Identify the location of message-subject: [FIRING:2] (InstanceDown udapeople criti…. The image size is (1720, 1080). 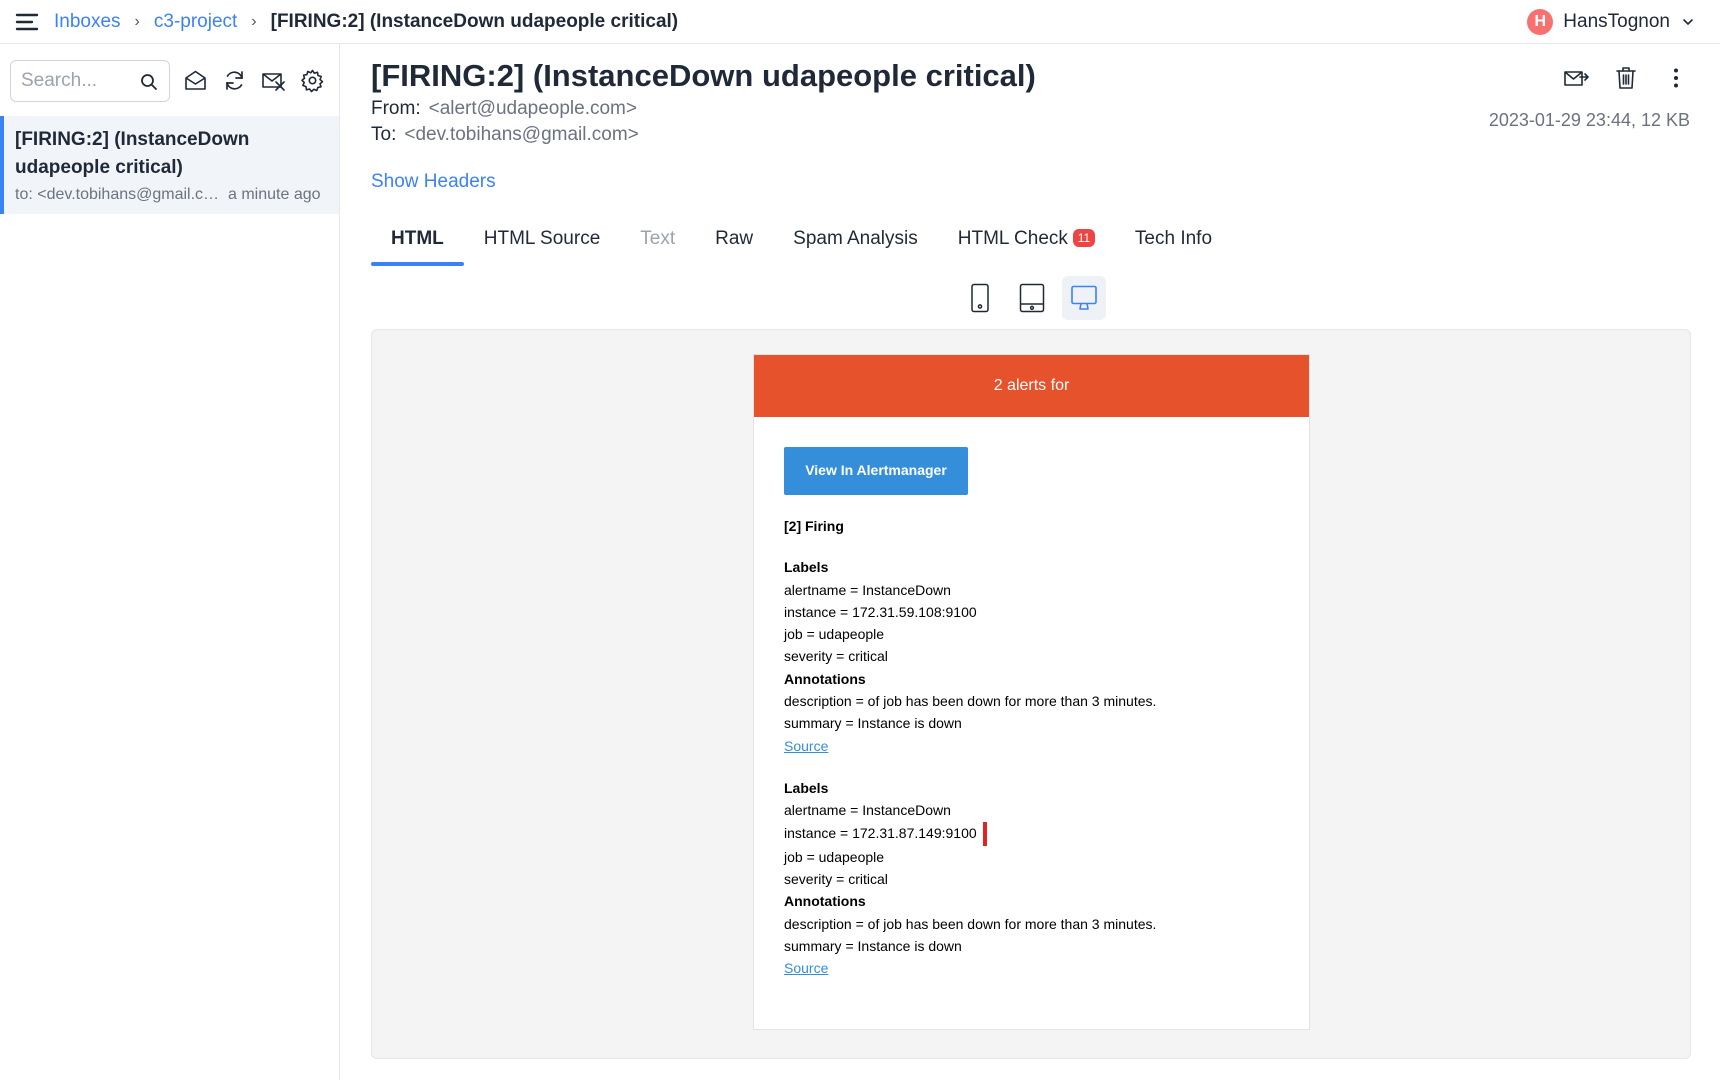
(132, 153).